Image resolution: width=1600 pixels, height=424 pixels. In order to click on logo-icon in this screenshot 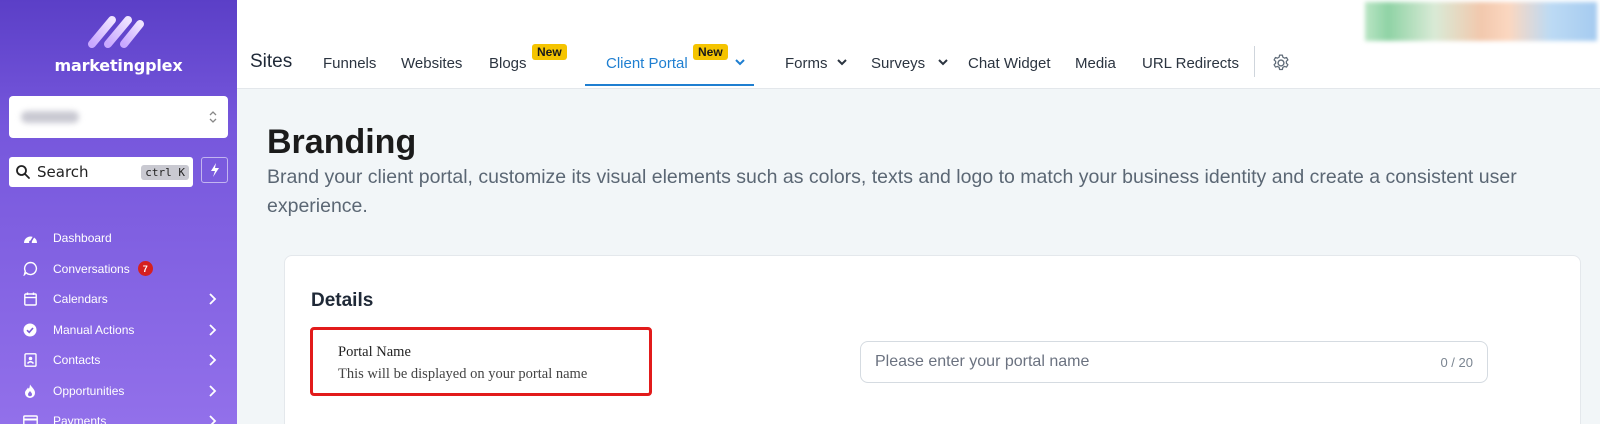, I will do `click(116, 32)`.